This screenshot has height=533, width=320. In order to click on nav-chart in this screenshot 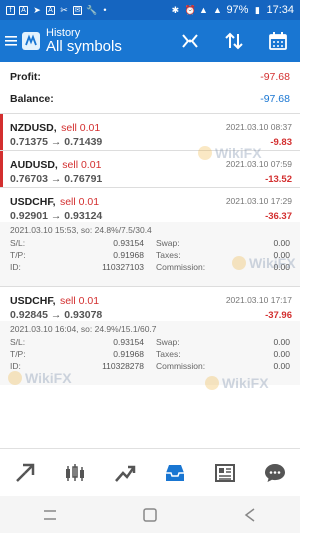, I will do `click(75, 473)`.